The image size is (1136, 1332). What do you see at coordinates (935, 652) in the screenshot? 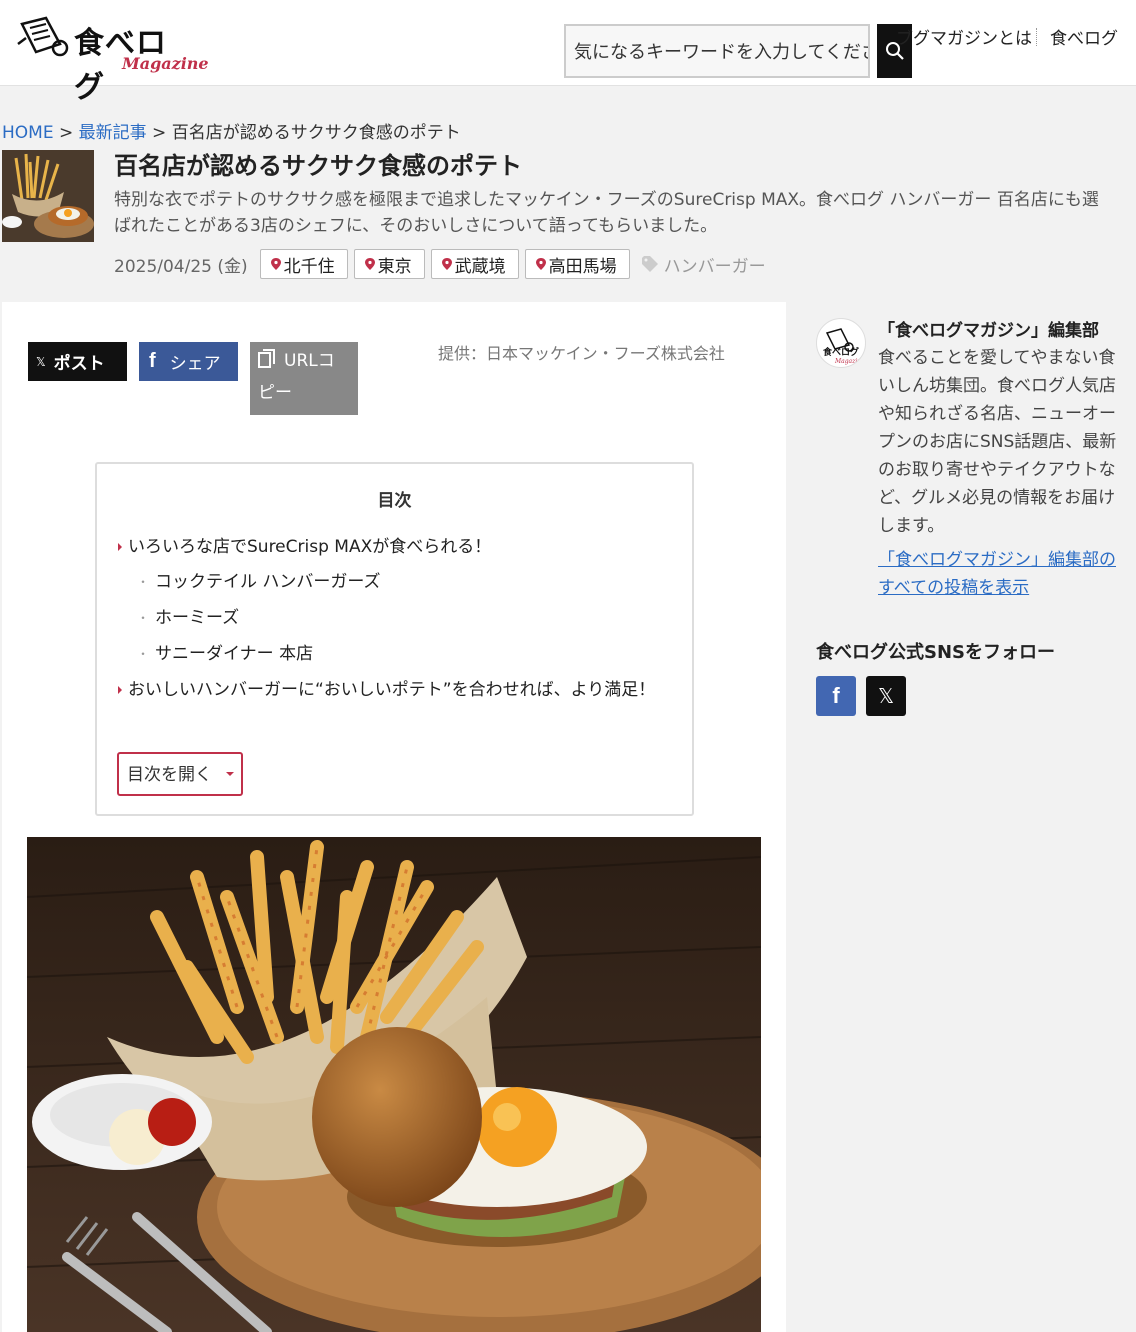
I see `sns-follow-title: 食べログ公式SNSをフォロー` at bounding box center [935, 652].